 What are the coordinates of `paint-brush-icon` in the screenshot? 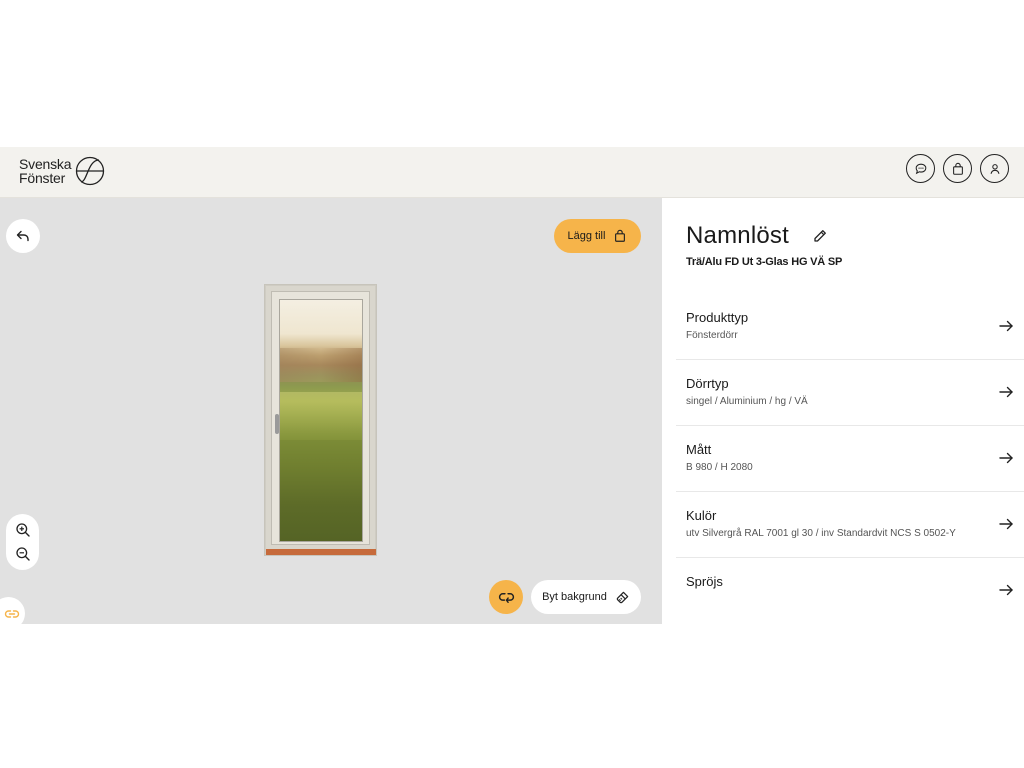 It's located at (622, 597).